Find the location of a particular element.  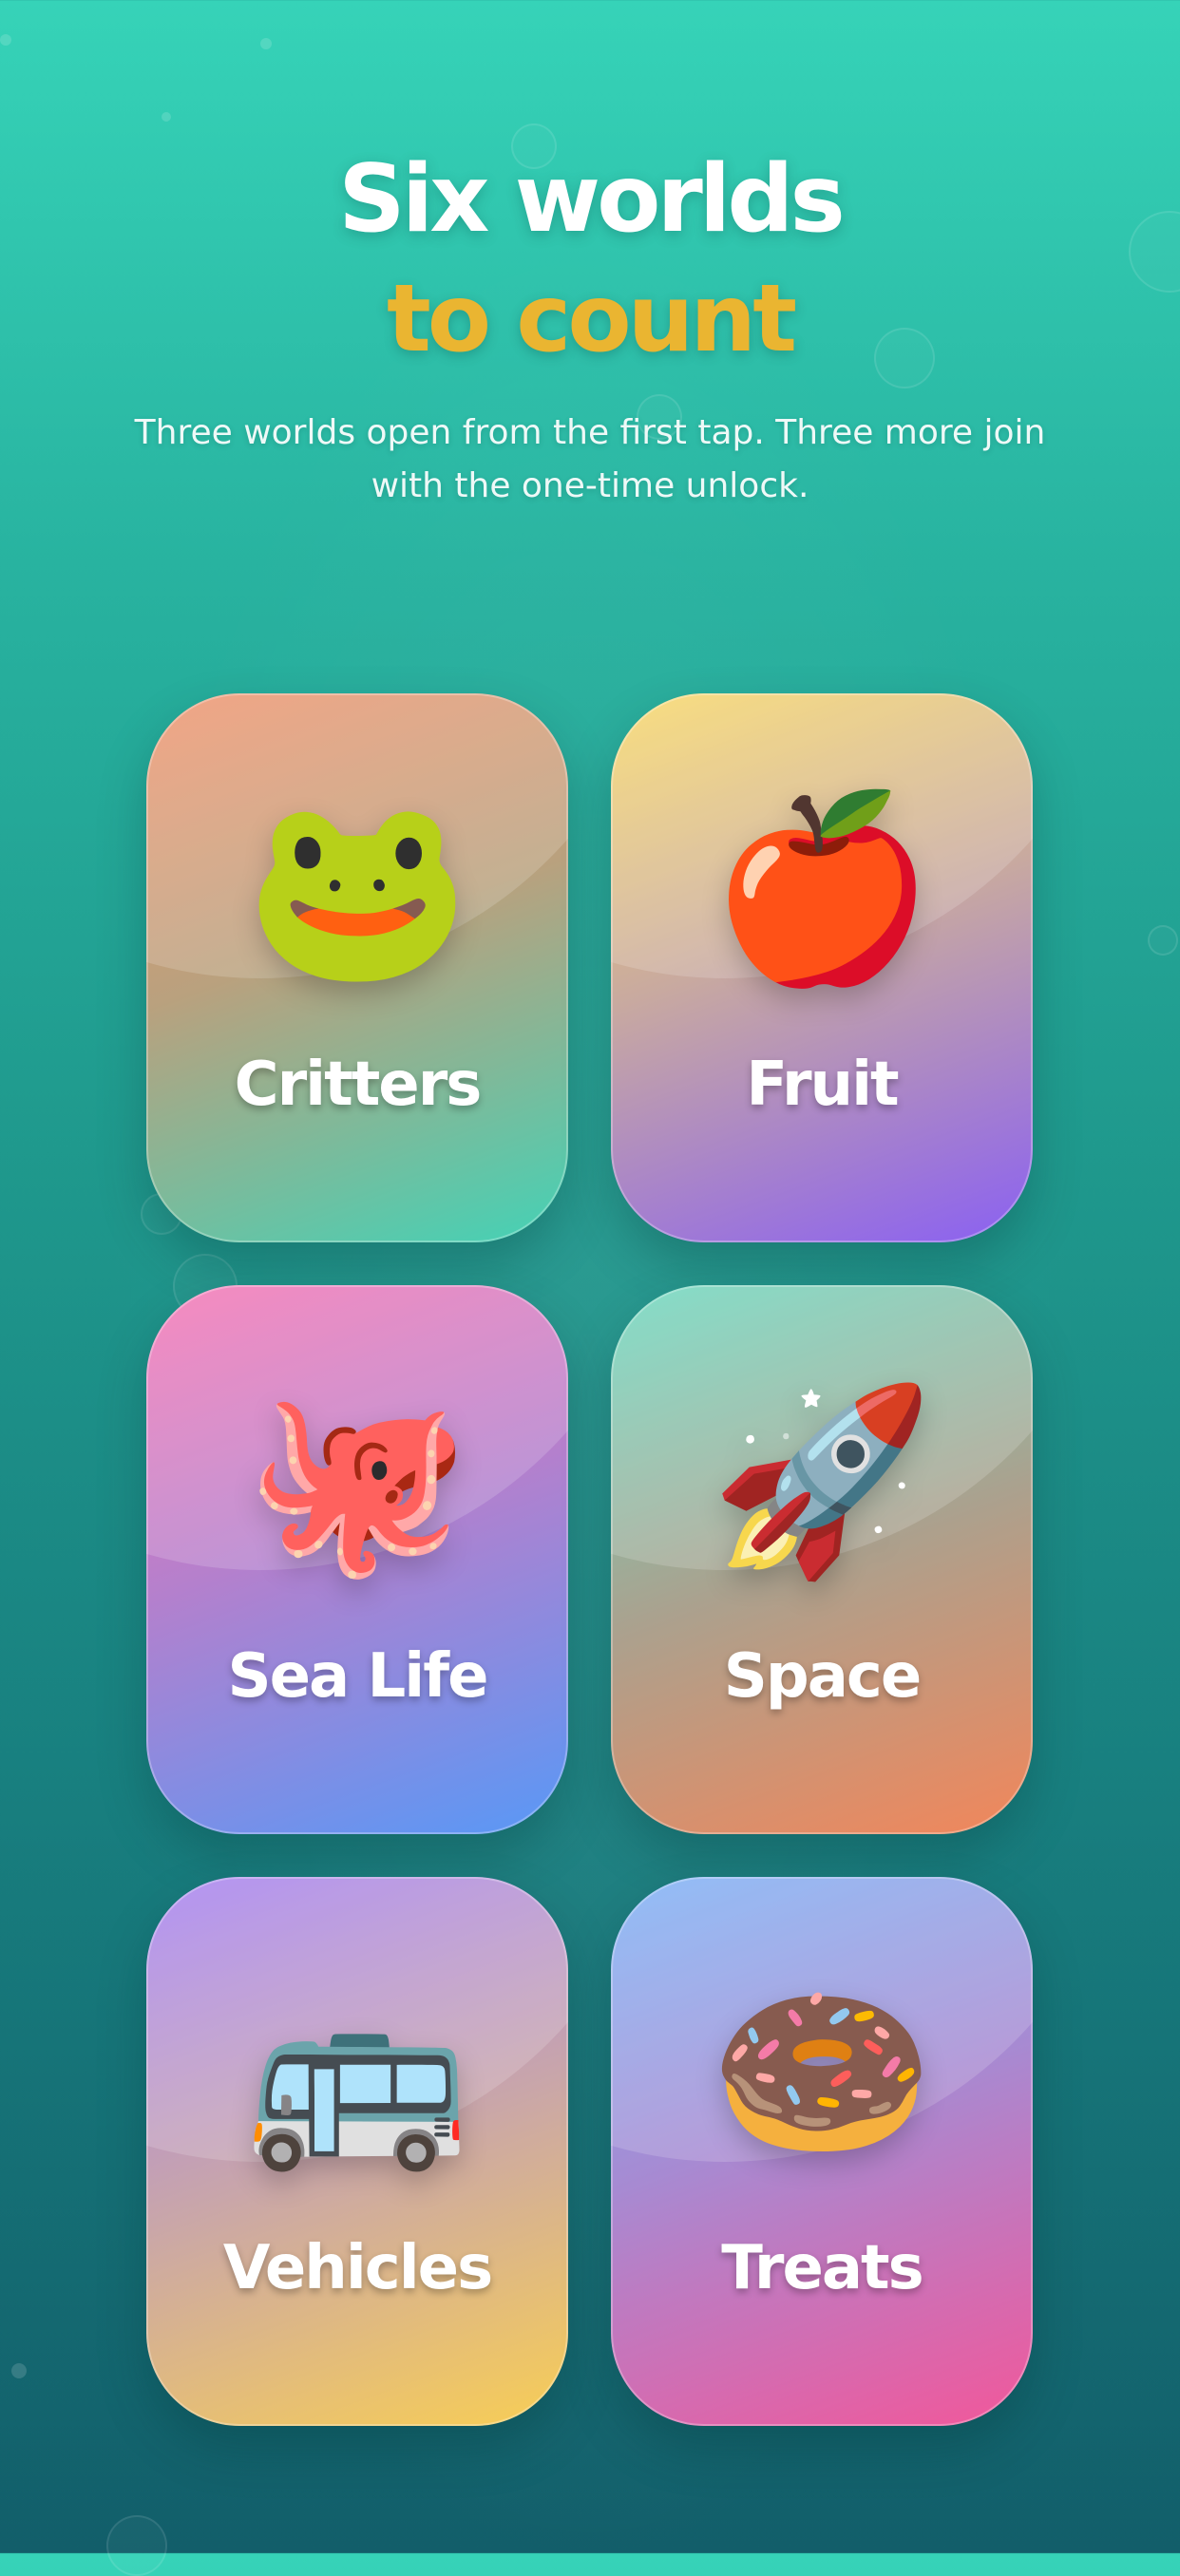

page-title-accent: to count is located at coordinates (591, 319).